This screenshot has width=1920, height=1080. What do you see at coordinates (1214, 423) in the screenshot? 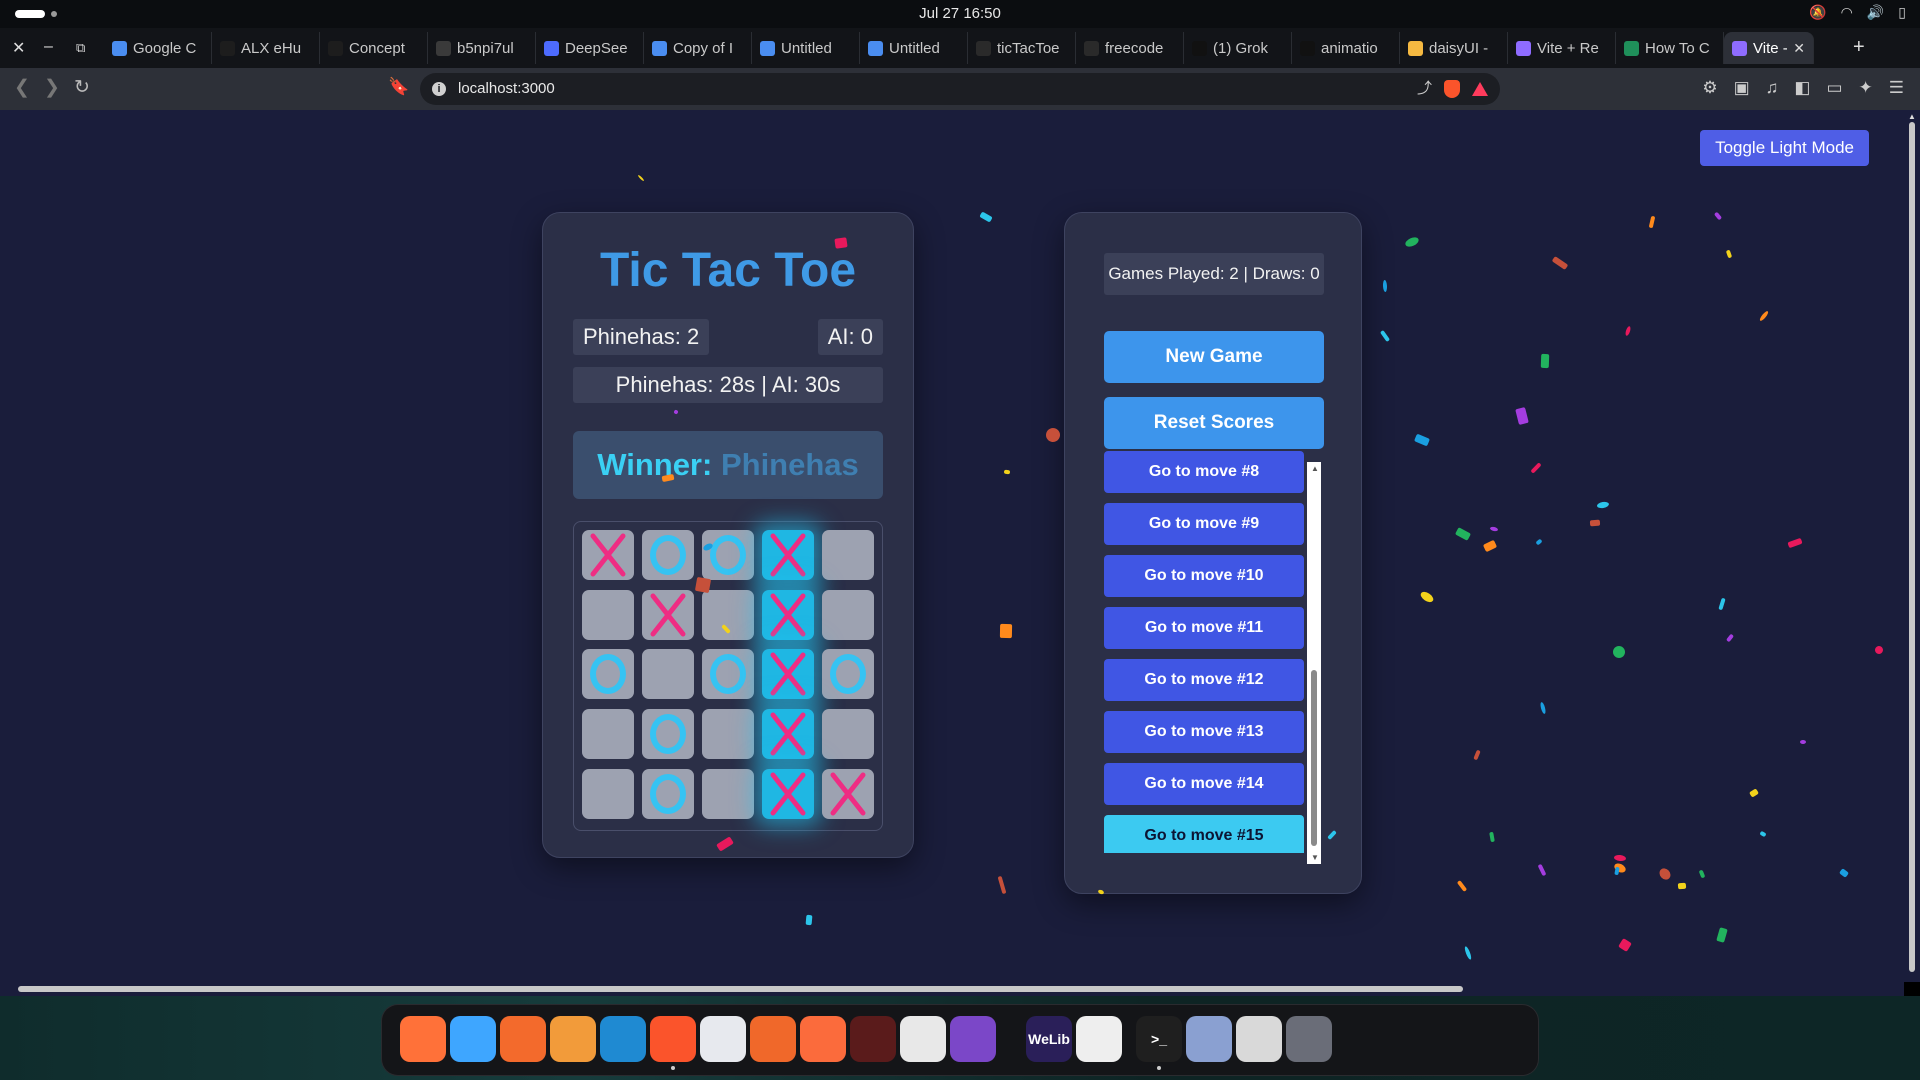
I see `reset-scores-button: Reset Scores` at bounding box center [1214, 423].